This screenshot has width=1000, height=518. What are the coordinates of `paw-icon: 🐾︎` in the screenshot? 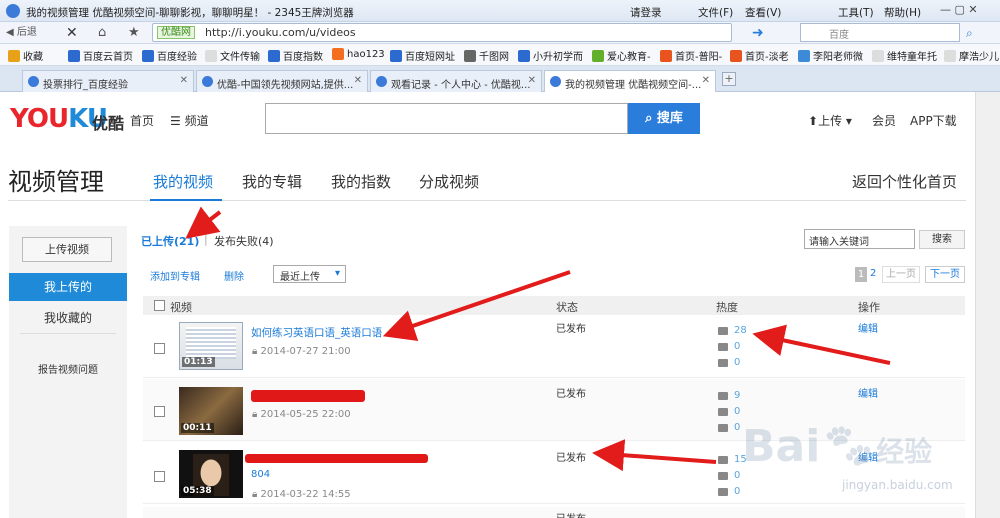 It's located at (848, 446).